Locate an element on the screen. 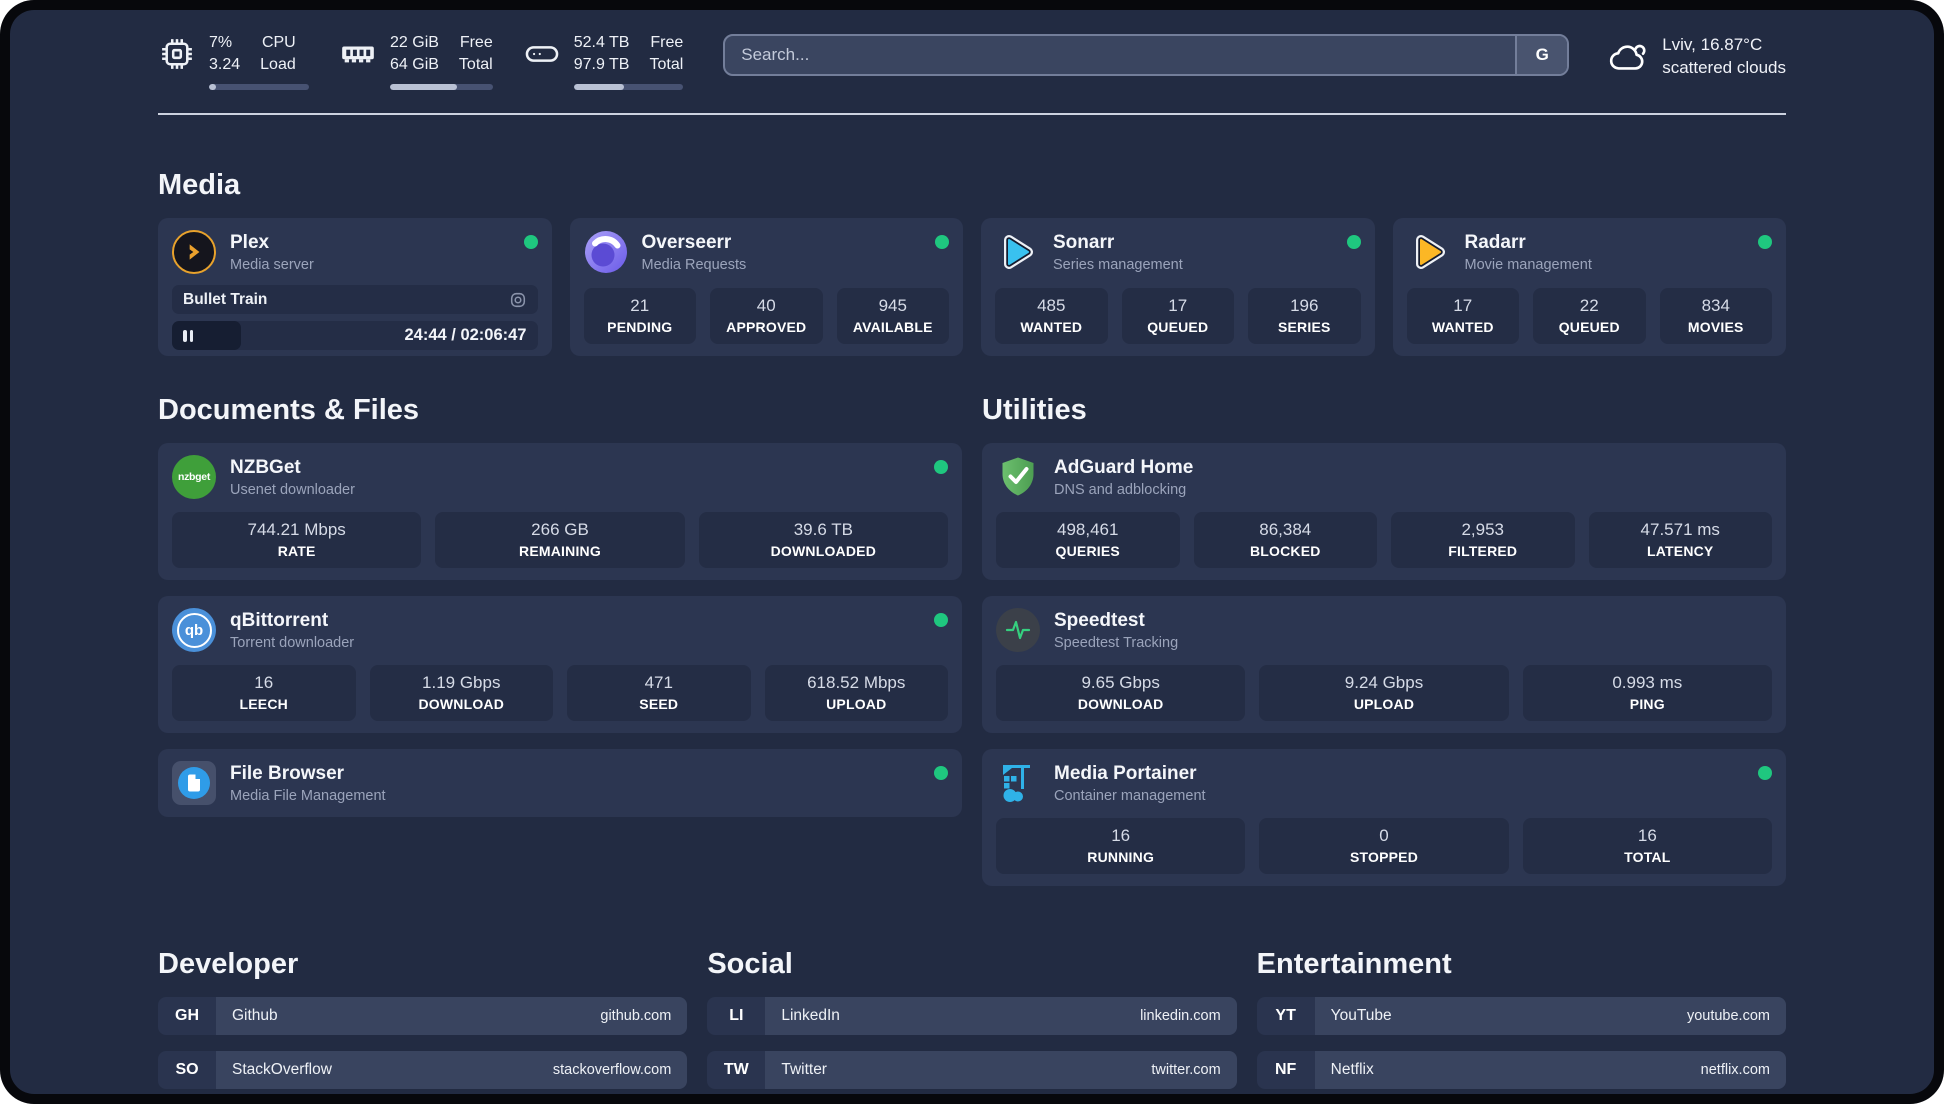 The width and height of the screenshot is (1944, 1104). stat-leech: 16 LEECH is located at coordinates (264, 693).